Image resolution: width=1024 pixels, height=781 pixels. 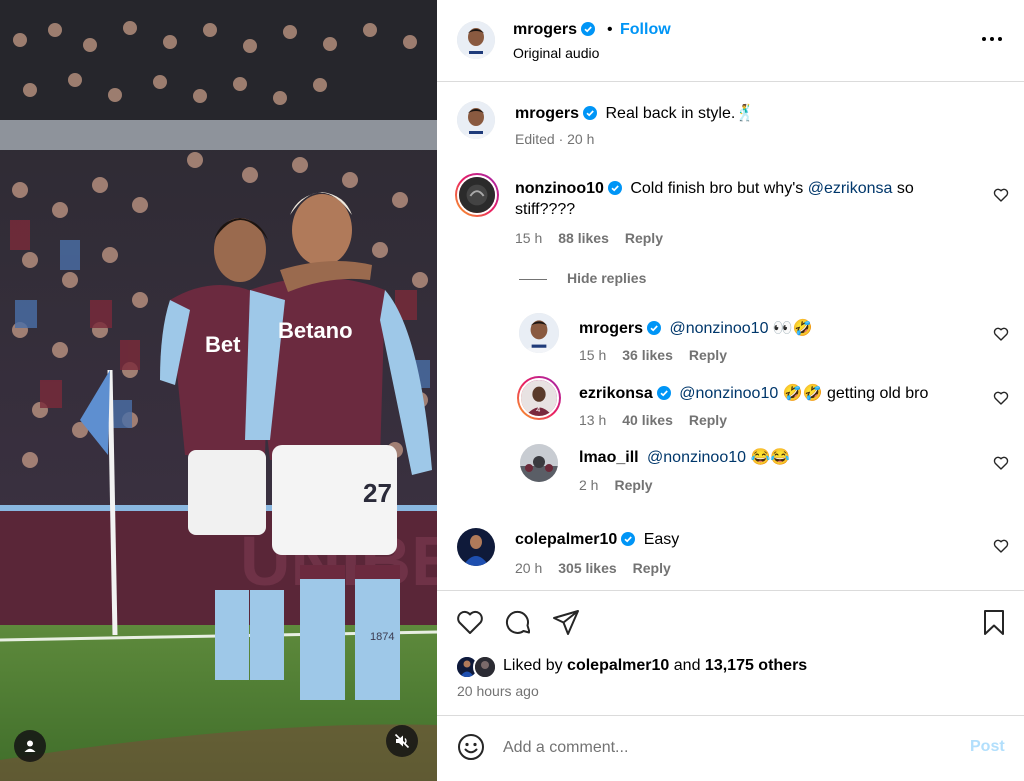 I want to click on reply-username: ezrikonsa, so click(x=616, y=393).